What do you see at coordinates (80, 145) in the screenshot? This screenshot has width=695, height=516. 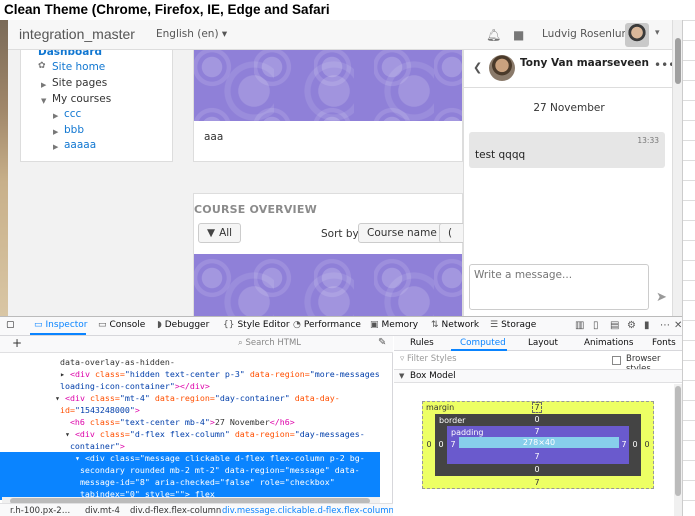 I see `nav-course-aaaaa: aaaaa` at bounding box center [80, 145].